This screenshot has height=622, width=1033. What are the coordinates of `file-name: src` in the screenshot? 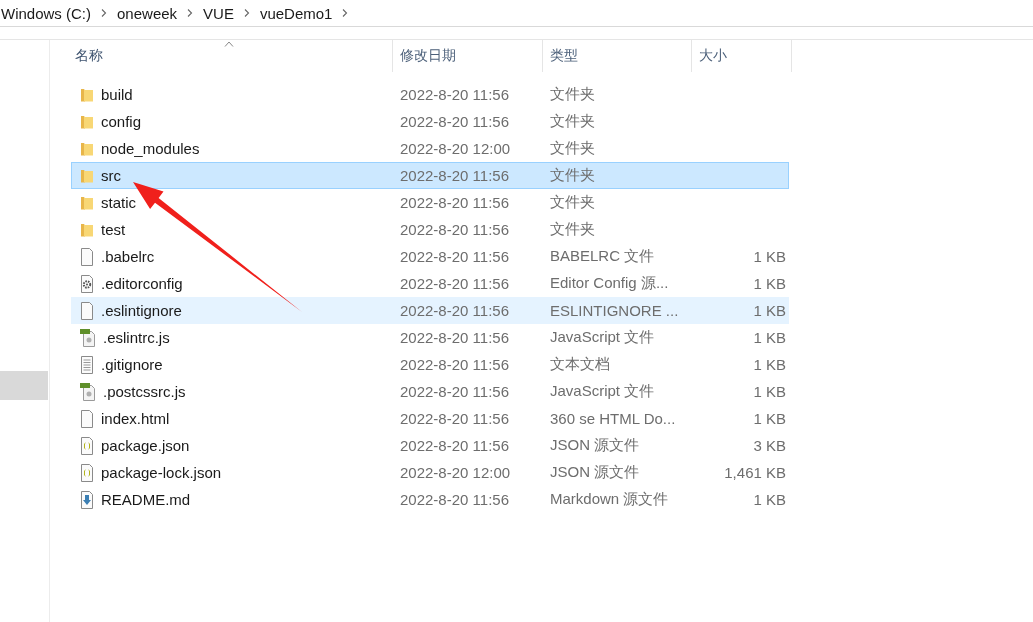 It's located at (111, 175).